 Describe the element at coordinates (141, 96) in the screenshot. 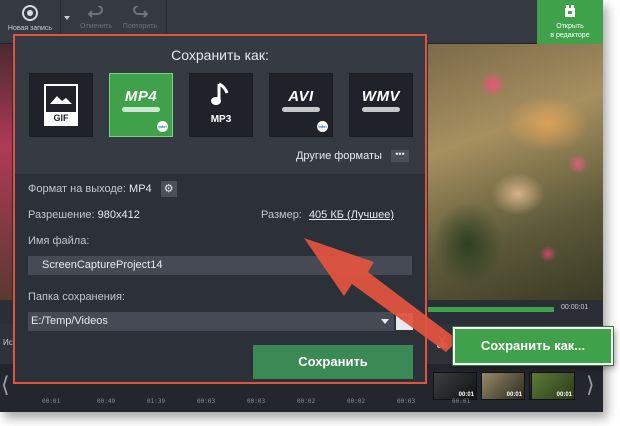

I see `format-mp4-label: MP4` at that location.